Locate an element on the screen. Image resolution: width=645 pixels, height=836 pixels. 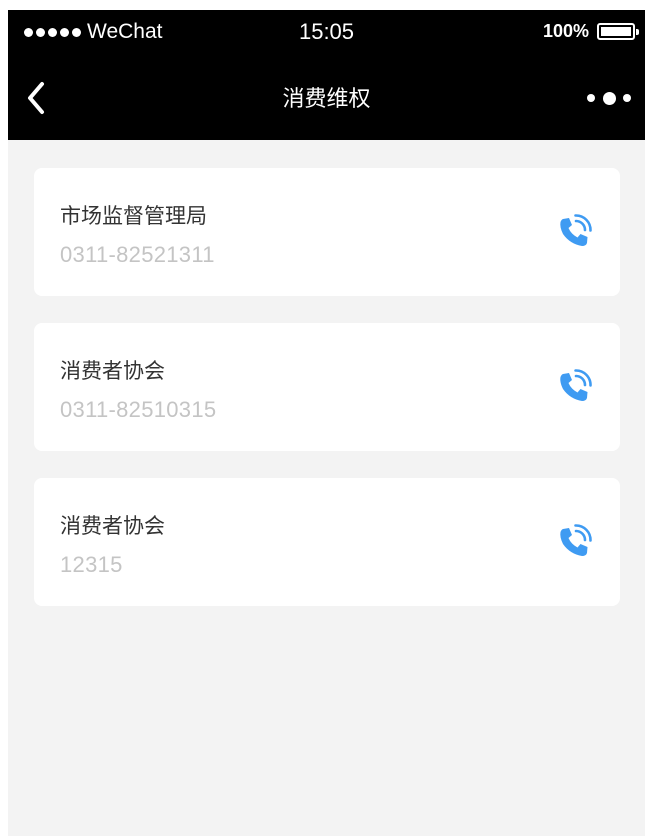
contact-card: 消费者协会 12315 is located at coordinates (327, 542).